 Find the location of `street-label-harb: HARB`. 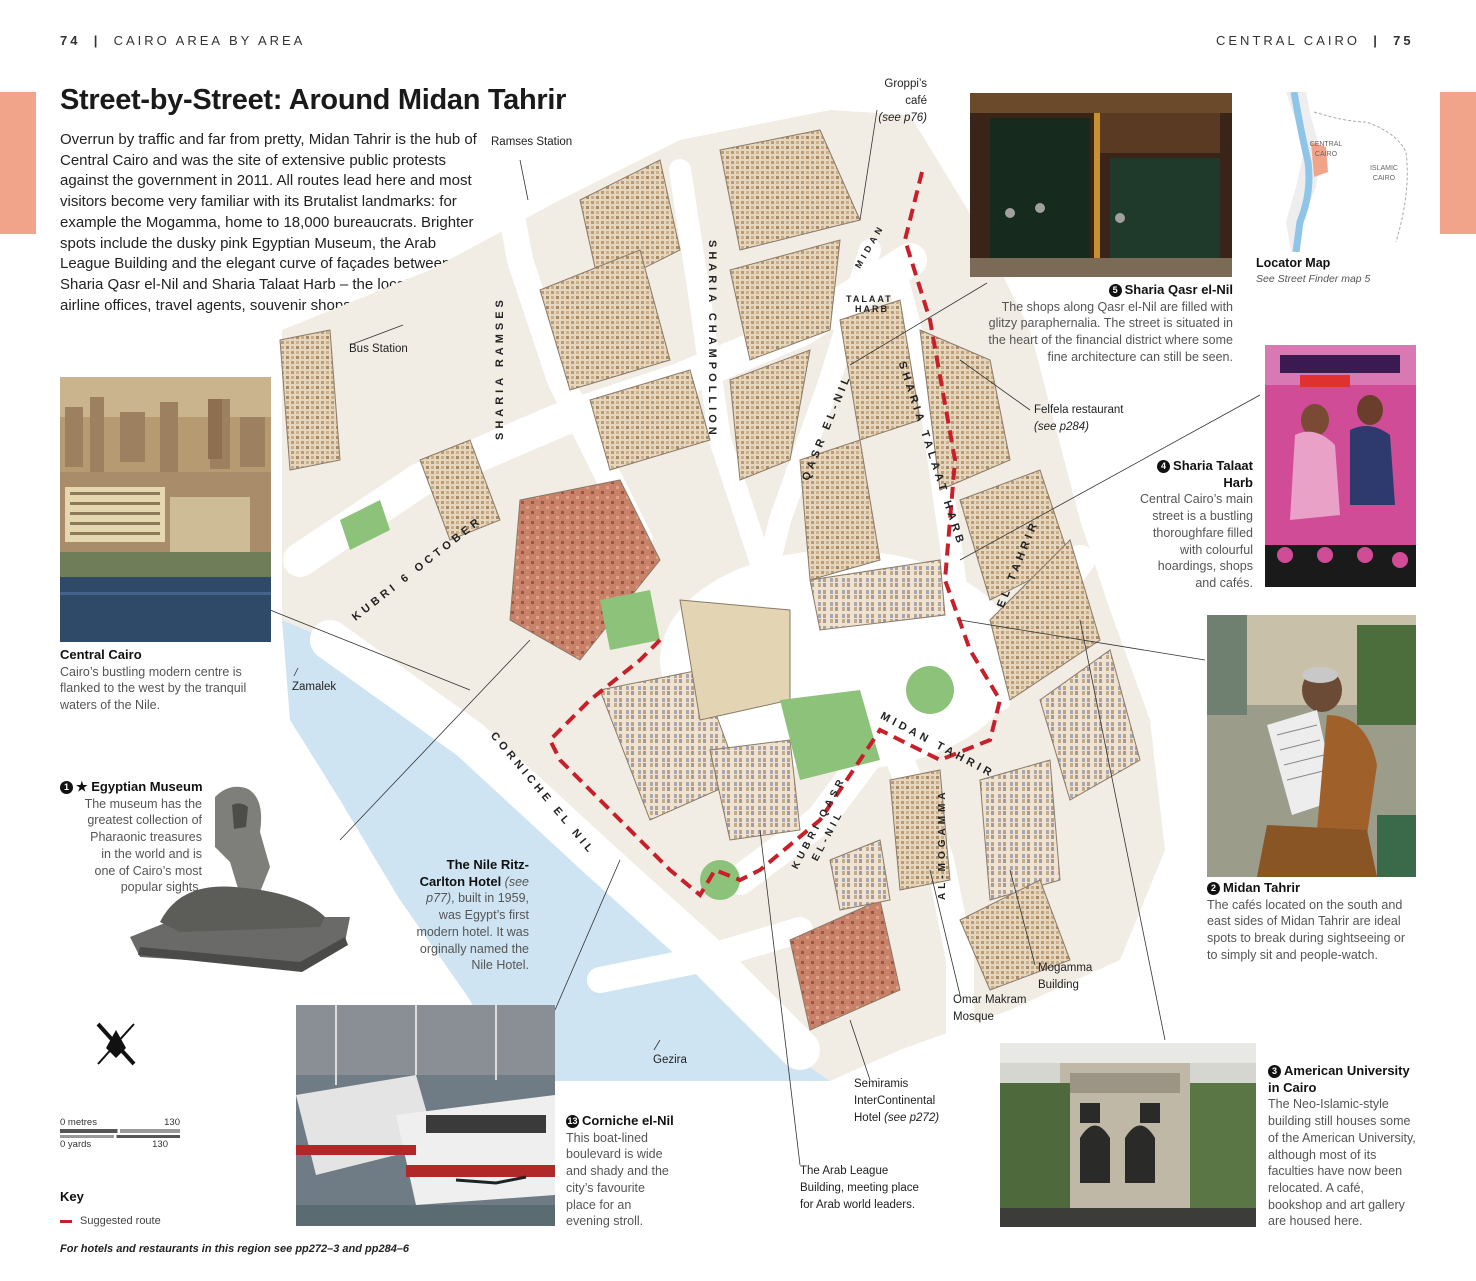

street-label-harb: HARB is located at coordinates (872, 309).